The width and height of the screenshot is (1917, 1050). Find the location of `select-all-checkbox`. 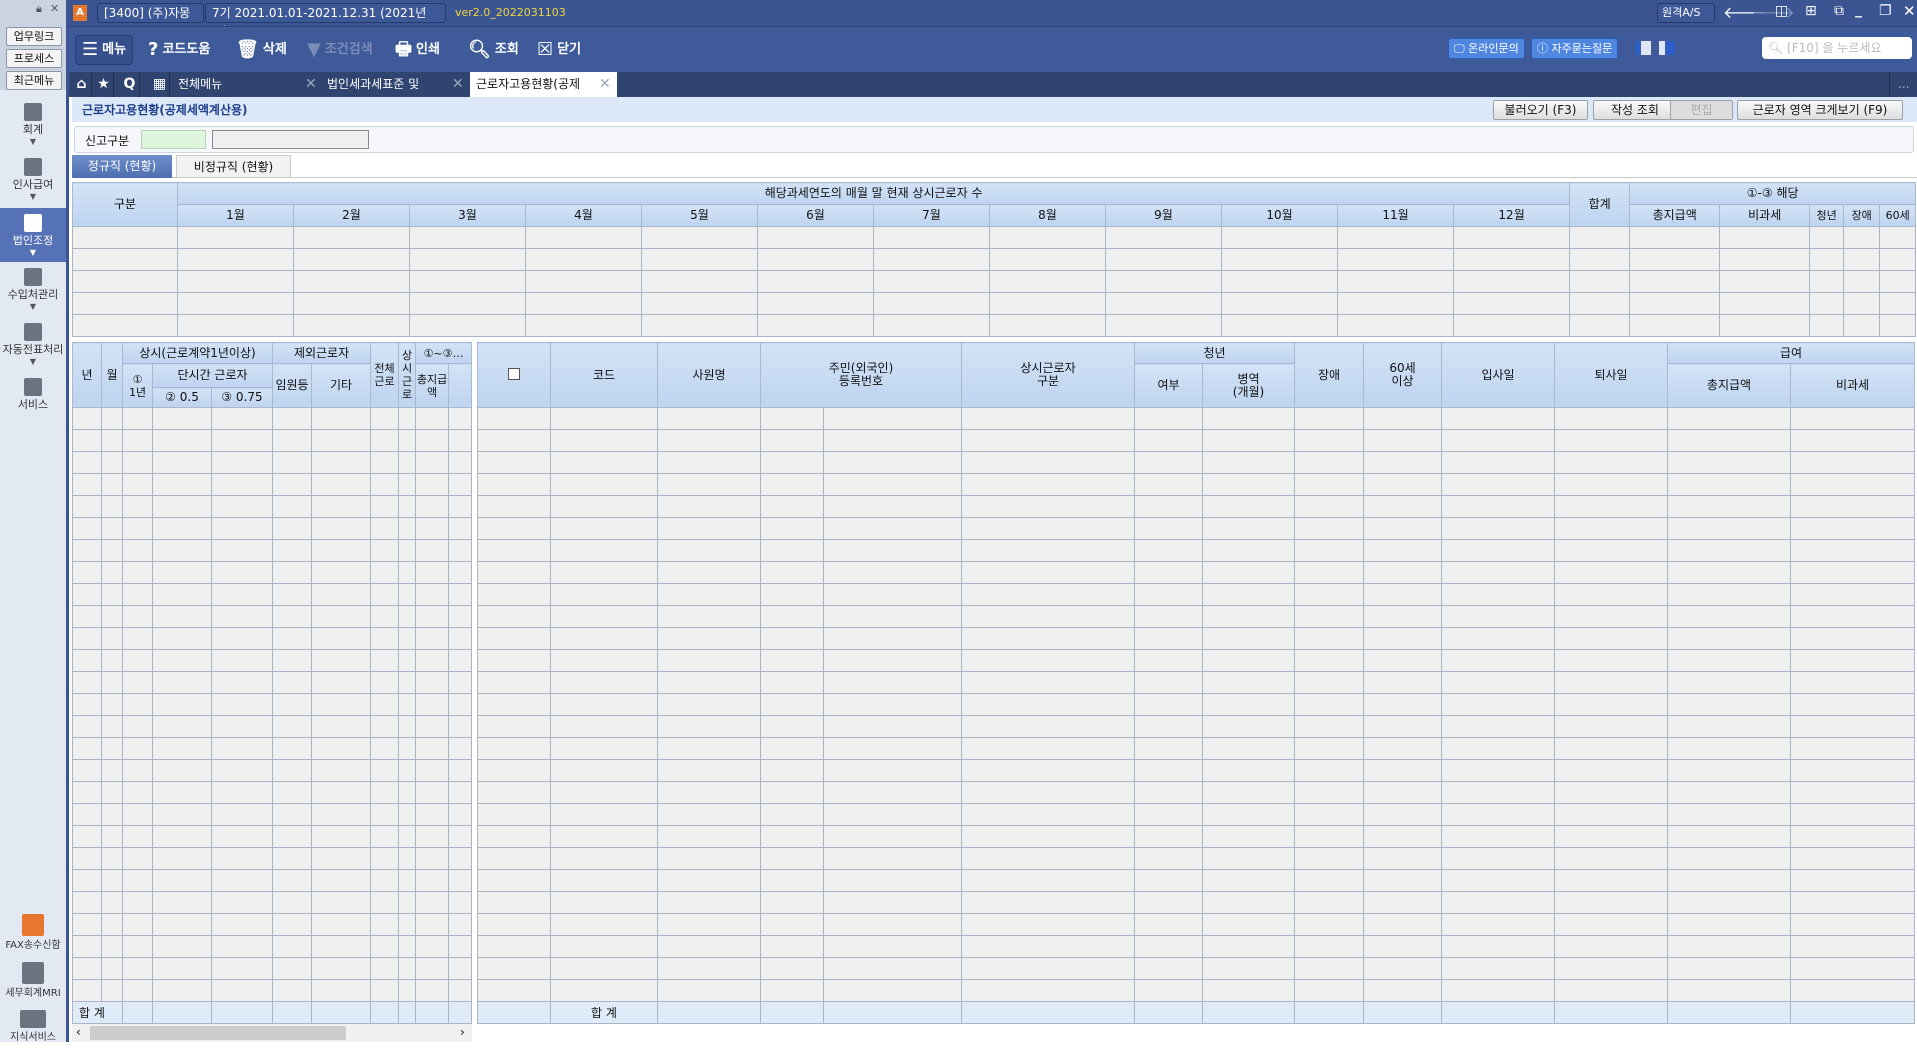

select-all-checkbox is located at coordinates (514, 373).